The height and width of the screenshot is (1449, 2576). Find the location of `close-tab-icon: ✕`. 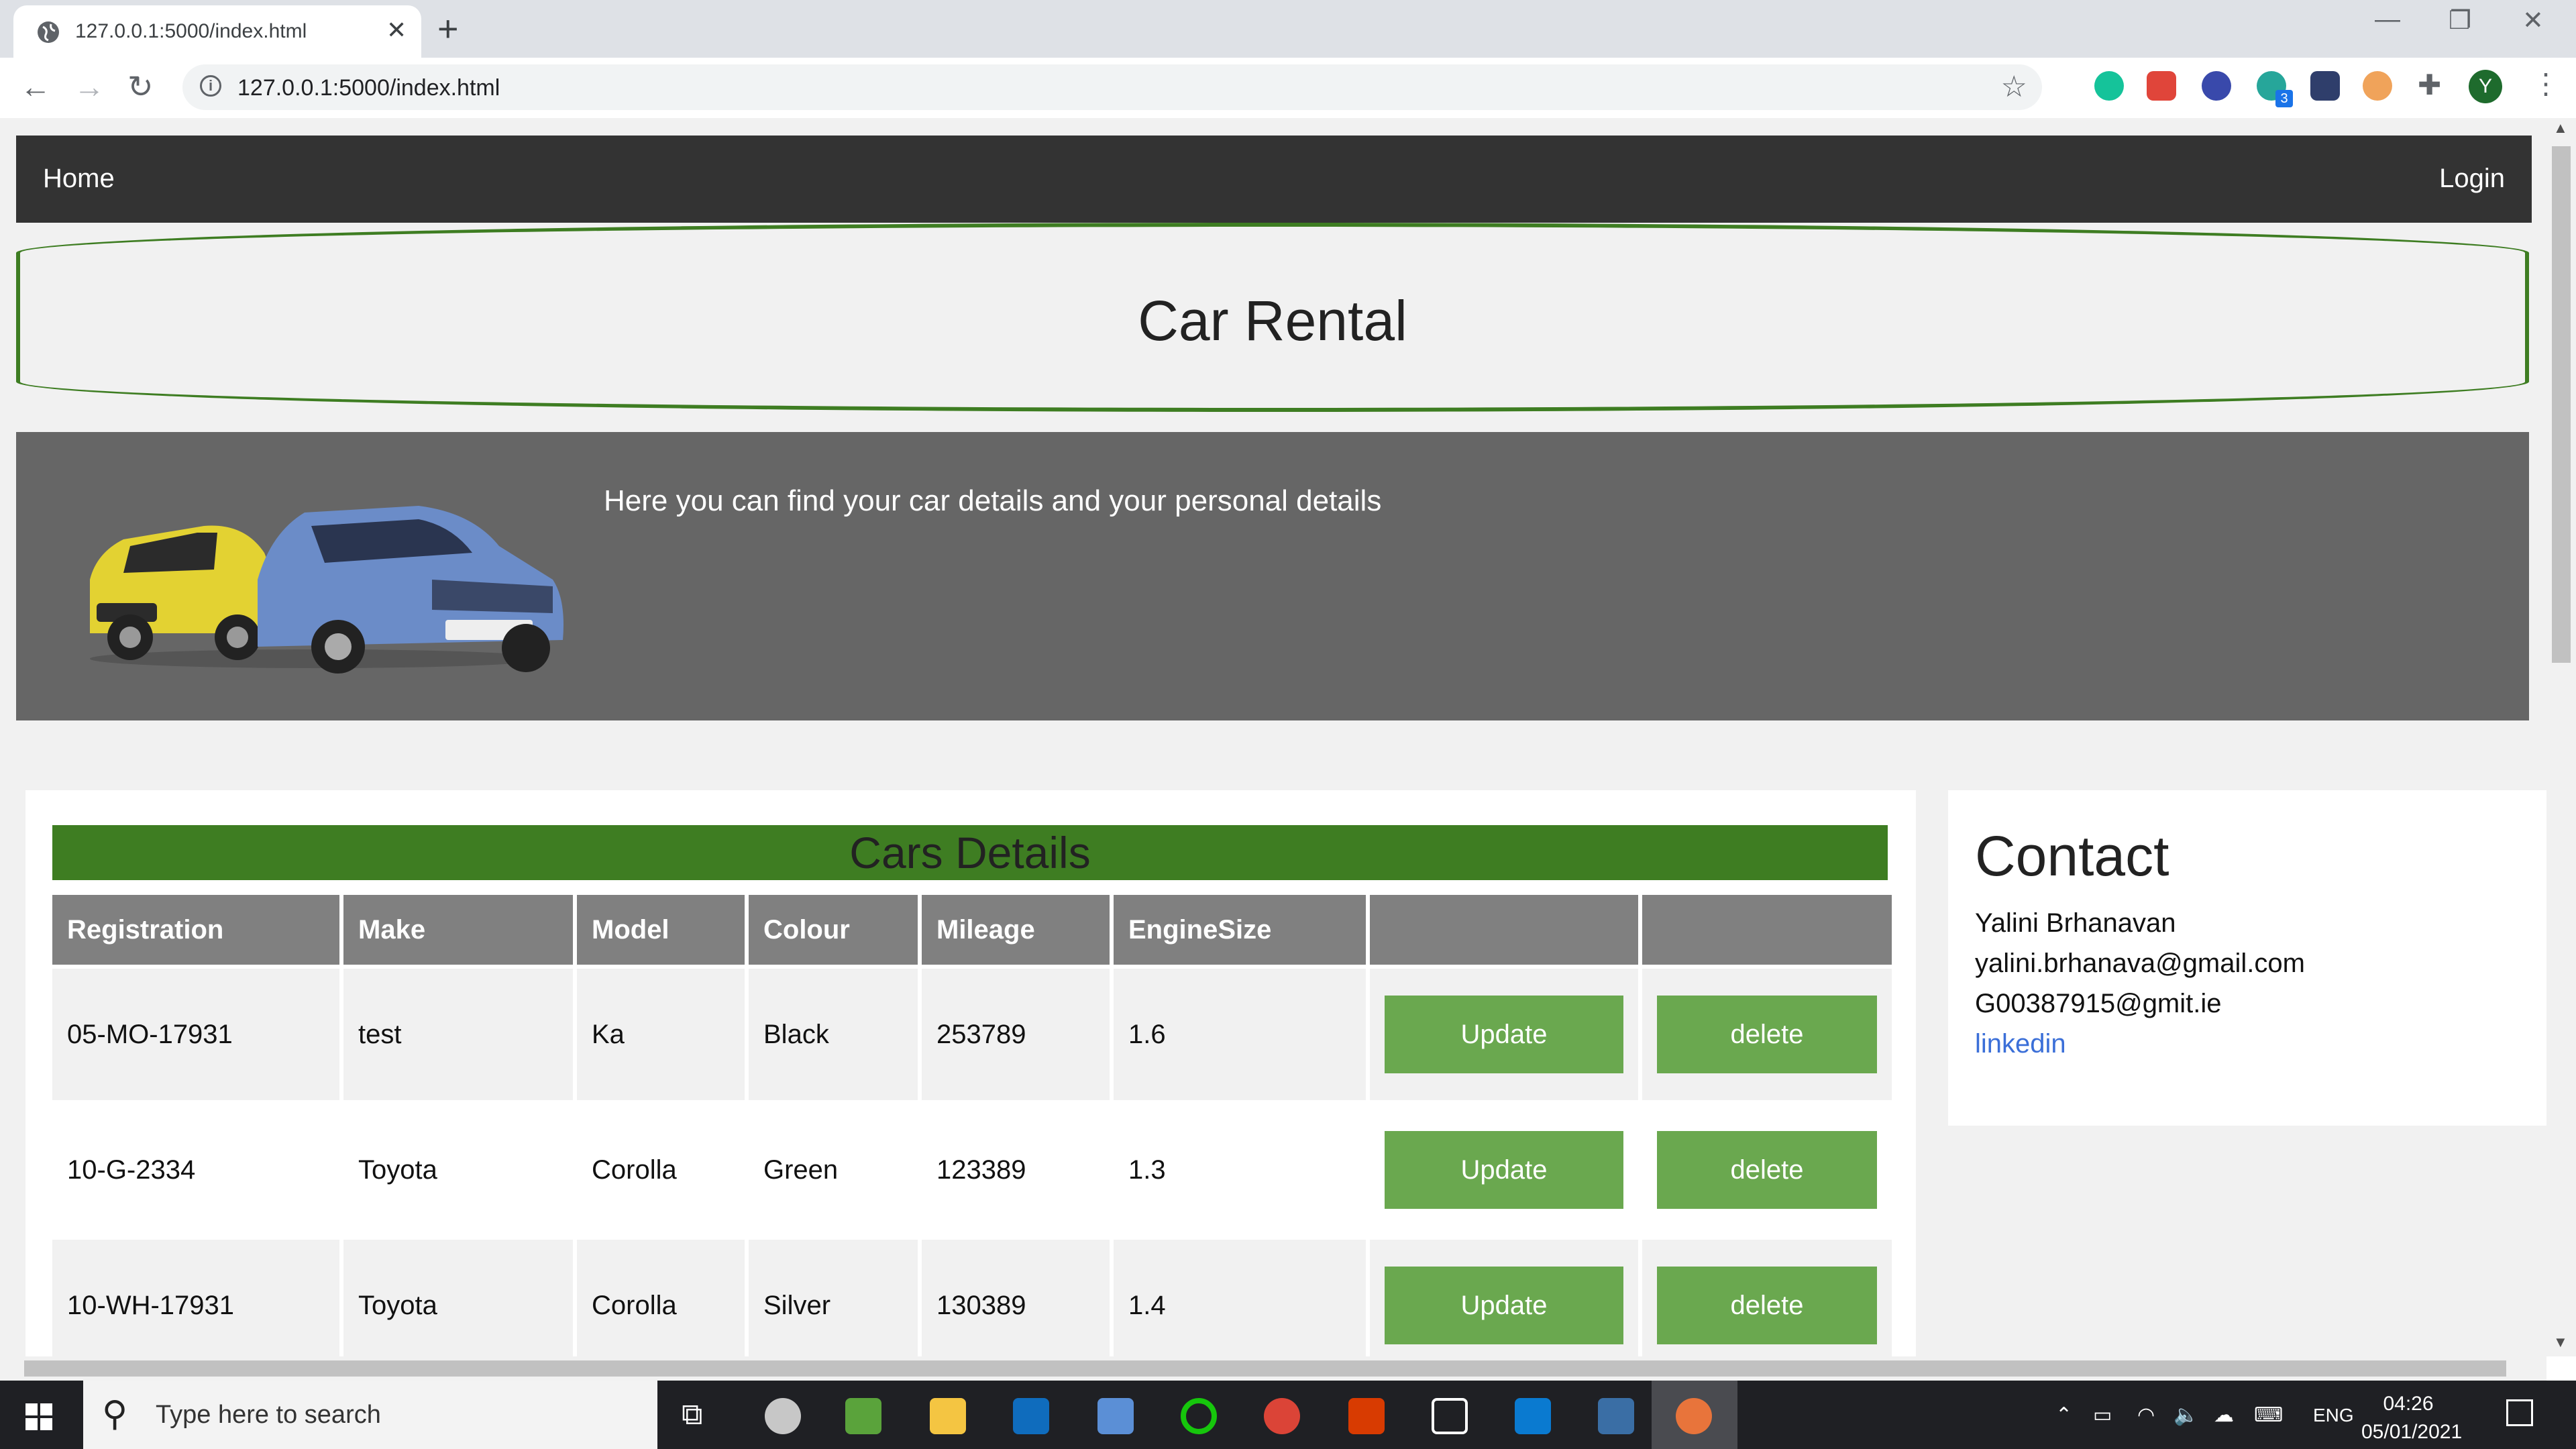

close-tab-icon: ✕ is located at coordinates (396, 30).